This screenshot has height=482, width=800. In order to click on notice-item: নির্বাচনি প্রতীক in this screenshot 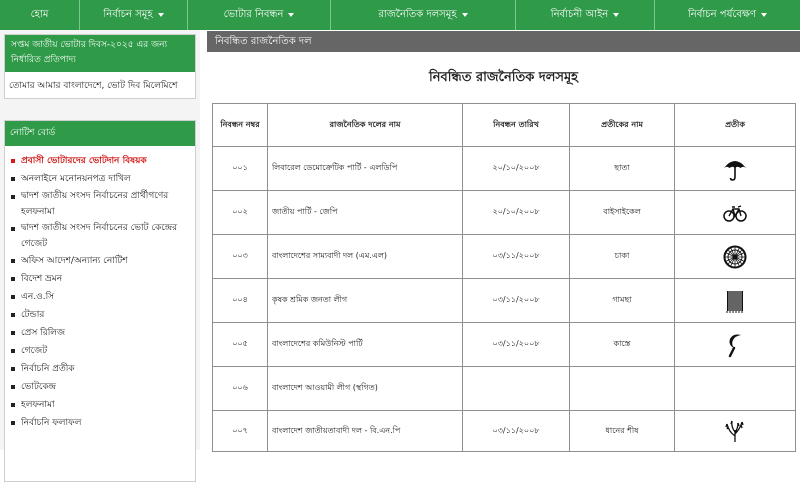, I will do `click(103, 369)`.